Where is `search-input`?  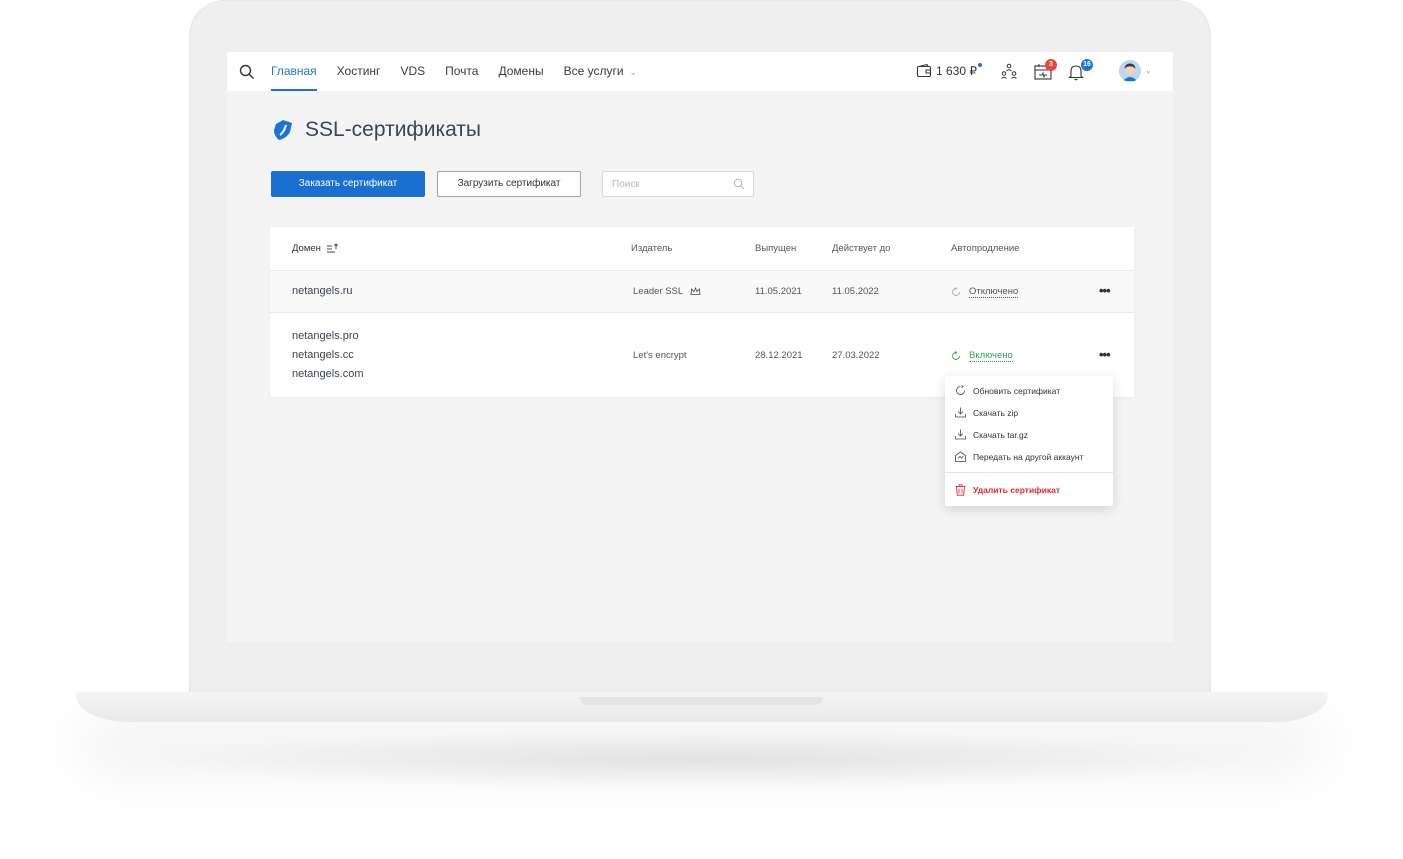
search-input is located at coordinates (663, 184).